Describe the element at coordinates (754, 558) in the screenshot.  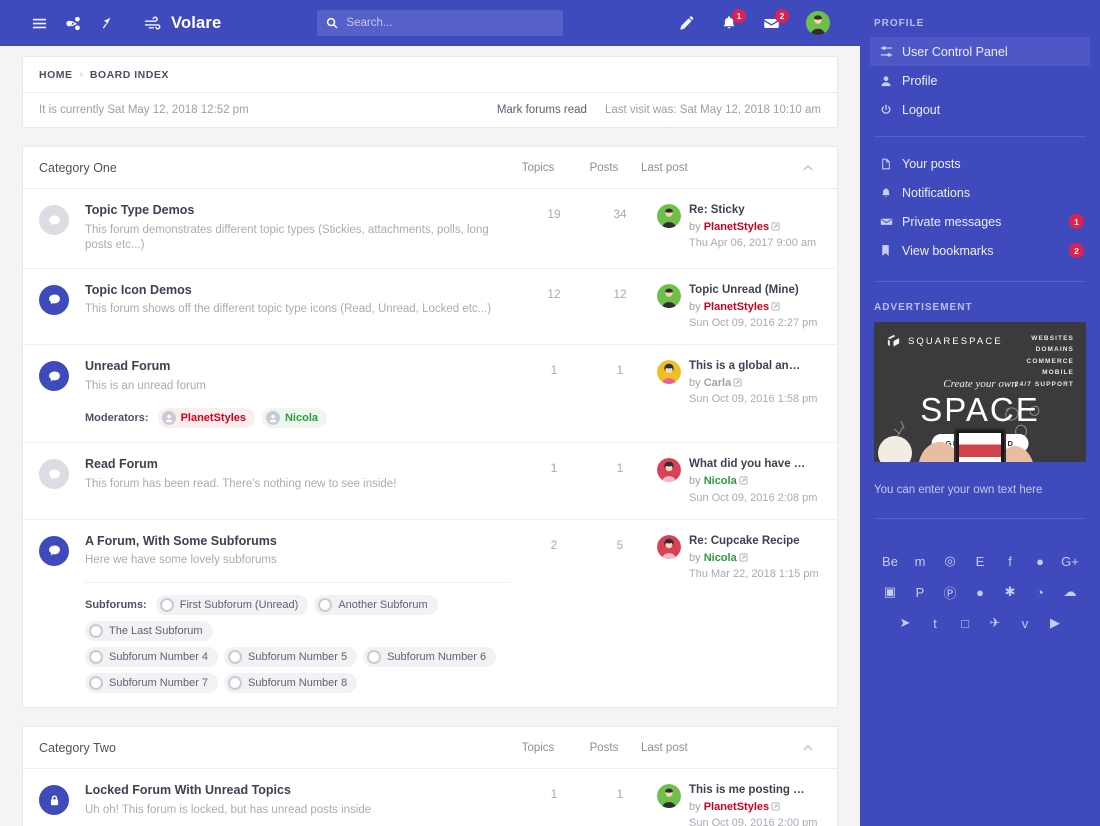
I see `last-post-author: by Nicola` at that location.